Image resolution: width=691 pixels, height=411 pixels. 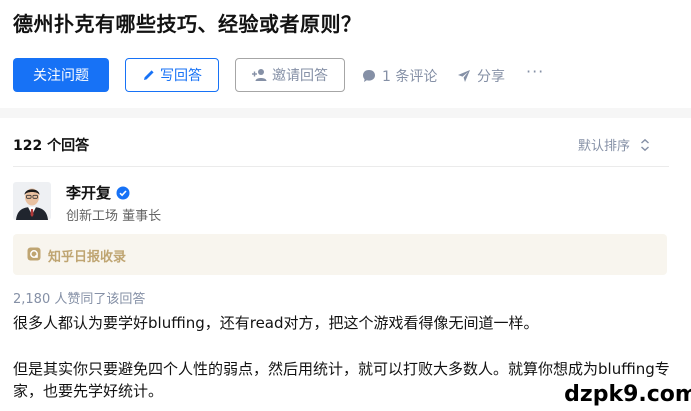 I want to click on follow-question-button: 关注问题, so click(x=61, y=75).